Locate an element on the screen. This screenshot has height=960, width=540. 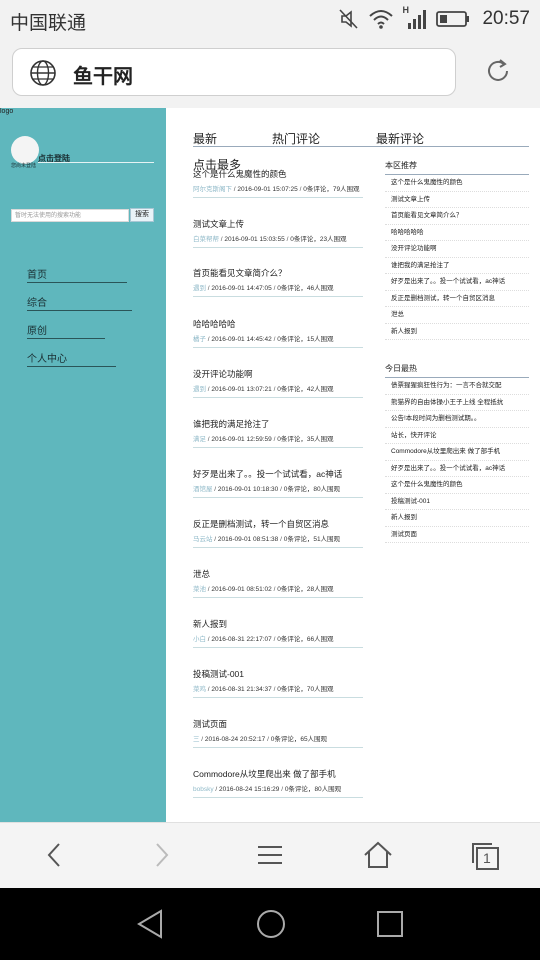
recommend-item: 好歹是出来了。。投一个试试看，ac神话 is located at coordinates (457, 282).